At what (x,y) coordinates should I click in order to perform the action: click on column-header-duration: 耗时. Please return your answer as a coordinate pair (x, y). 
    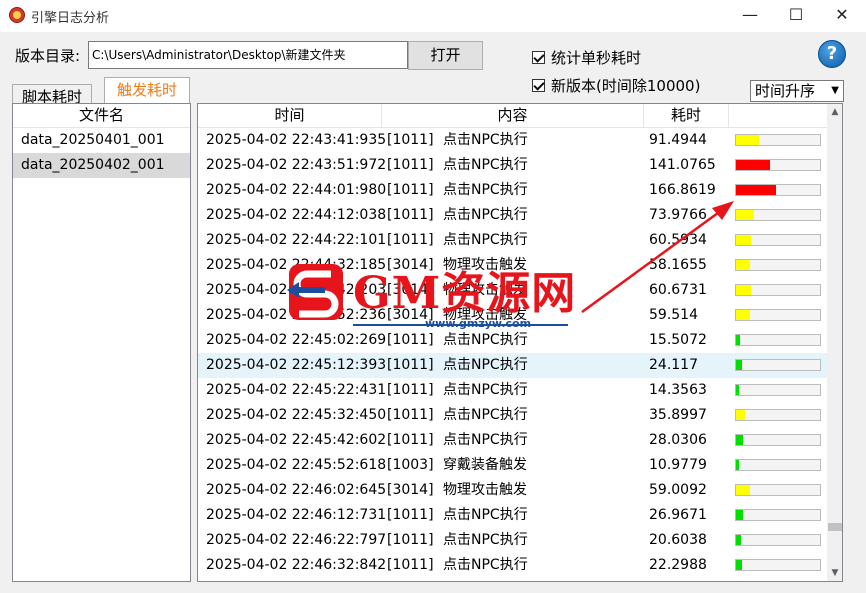
    Looking at the image, I should click on (686, 116).